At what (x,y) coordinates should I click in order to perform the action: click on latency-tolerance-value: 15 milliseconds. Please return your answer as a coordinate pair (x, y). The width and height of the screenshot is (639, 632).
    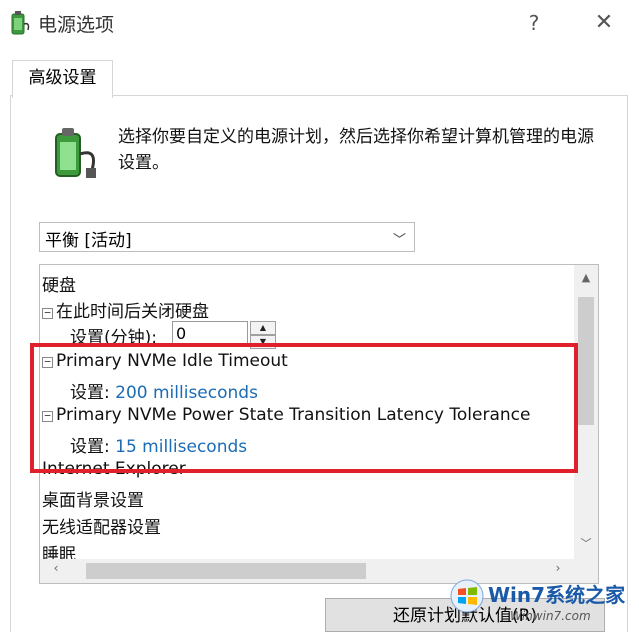
    Looking at the image, I should click on (181, 447).